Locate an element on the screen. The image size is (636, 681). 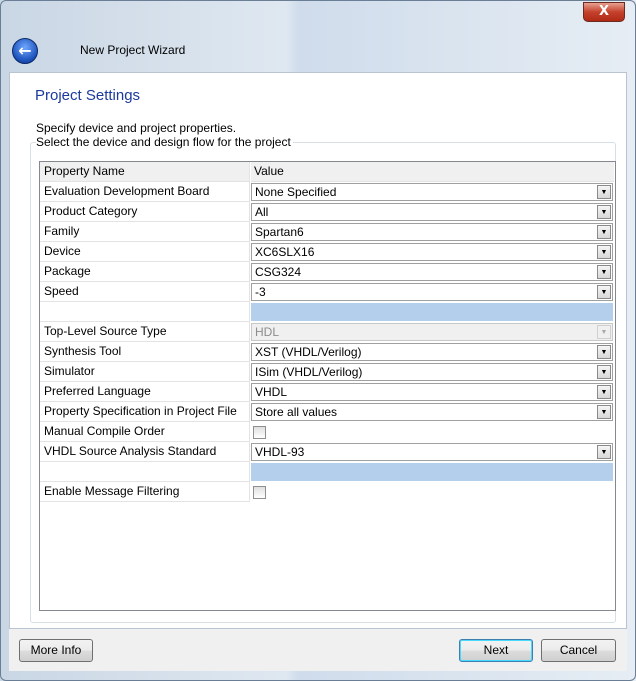
property-value: XC6SLX16 ▼ is located at coordinates (432, 252).